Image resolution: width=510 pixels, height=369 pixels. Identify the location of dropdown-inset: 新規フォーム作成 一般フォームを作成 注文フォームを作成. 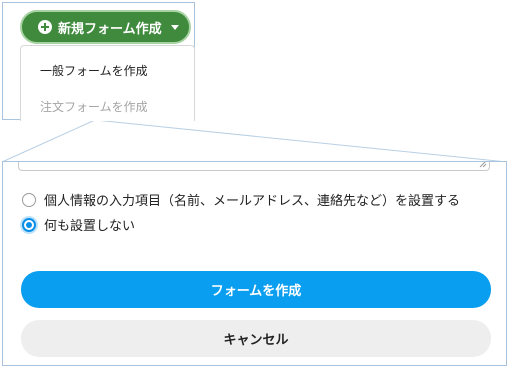
(98, 61).